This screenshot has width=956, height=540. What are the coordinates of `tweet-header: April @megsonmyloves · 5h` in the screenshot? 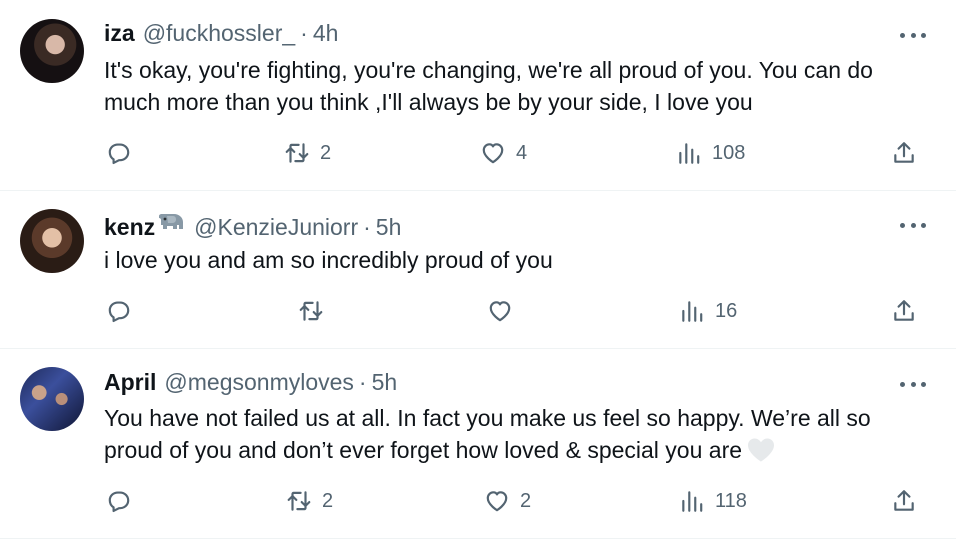 It's located at (250, 382).